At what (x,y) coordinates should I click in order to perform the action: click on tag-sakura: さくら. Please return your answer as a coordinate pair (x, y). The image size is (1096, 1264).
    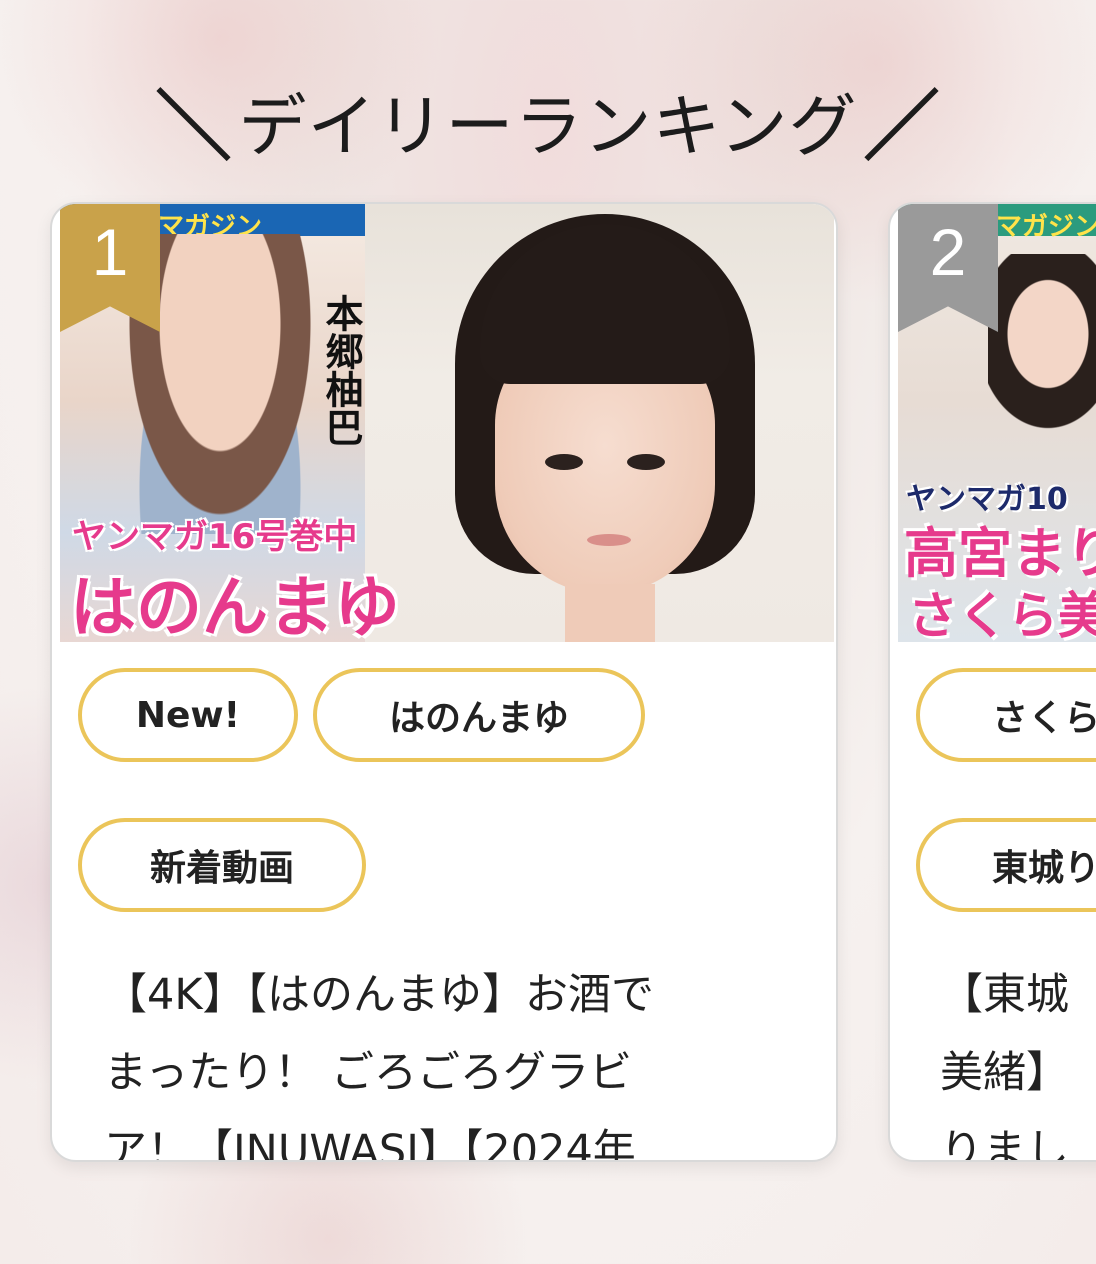
    Looking at the image, I should click on (1006, 715).